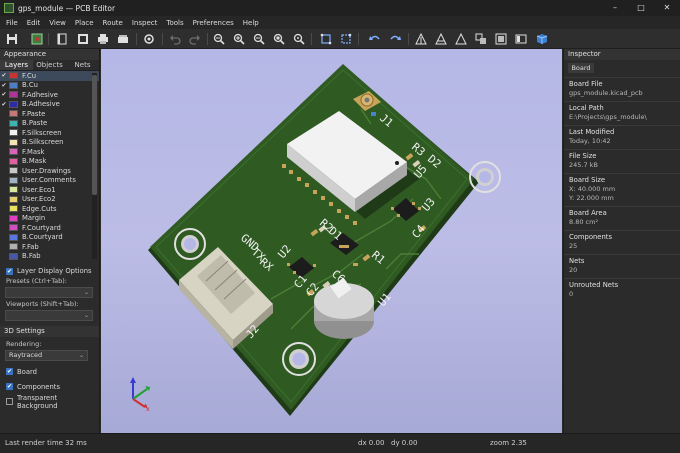  I want to click on scrollbar-thumb, so click(94, 135).